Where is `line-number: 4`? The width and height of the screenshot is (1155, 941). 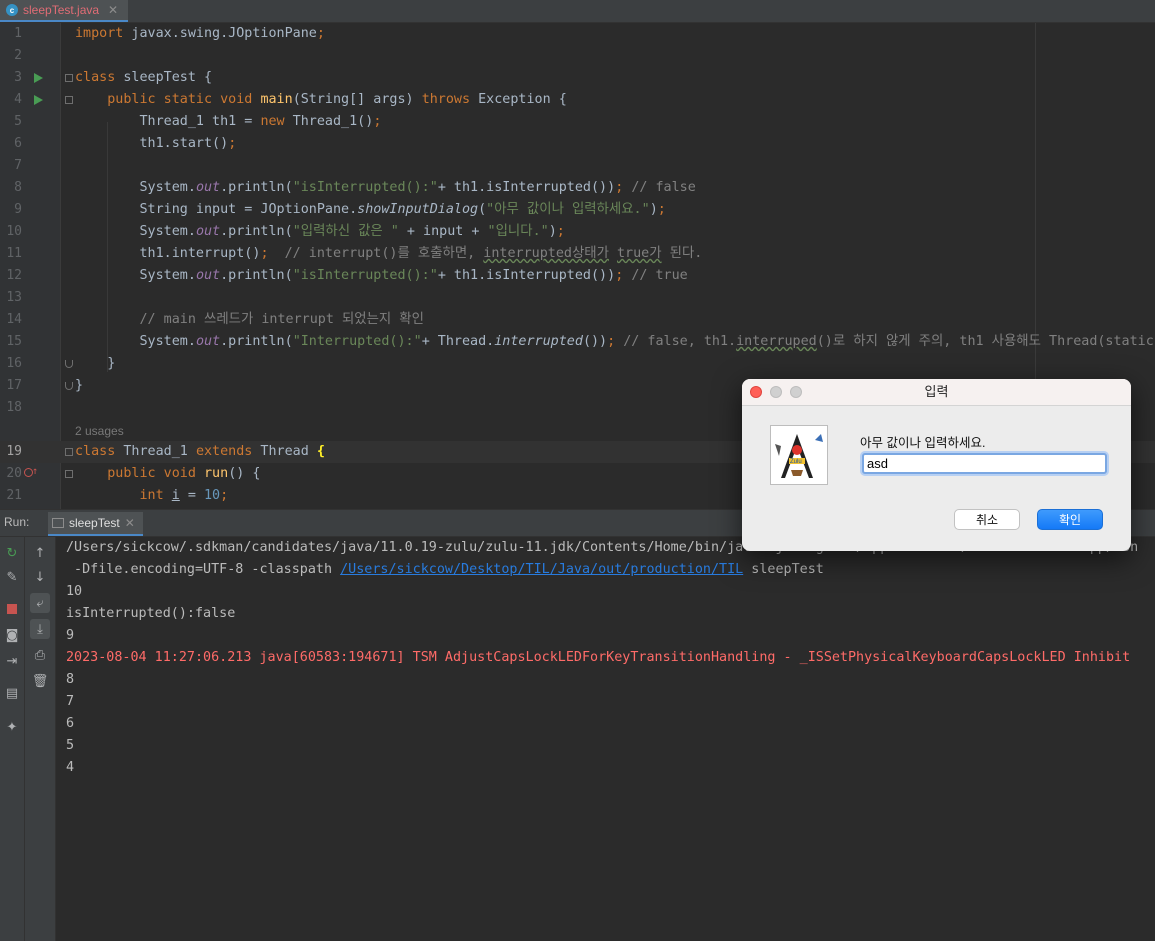
line-number: 4 is located at coordinates (18, 99).